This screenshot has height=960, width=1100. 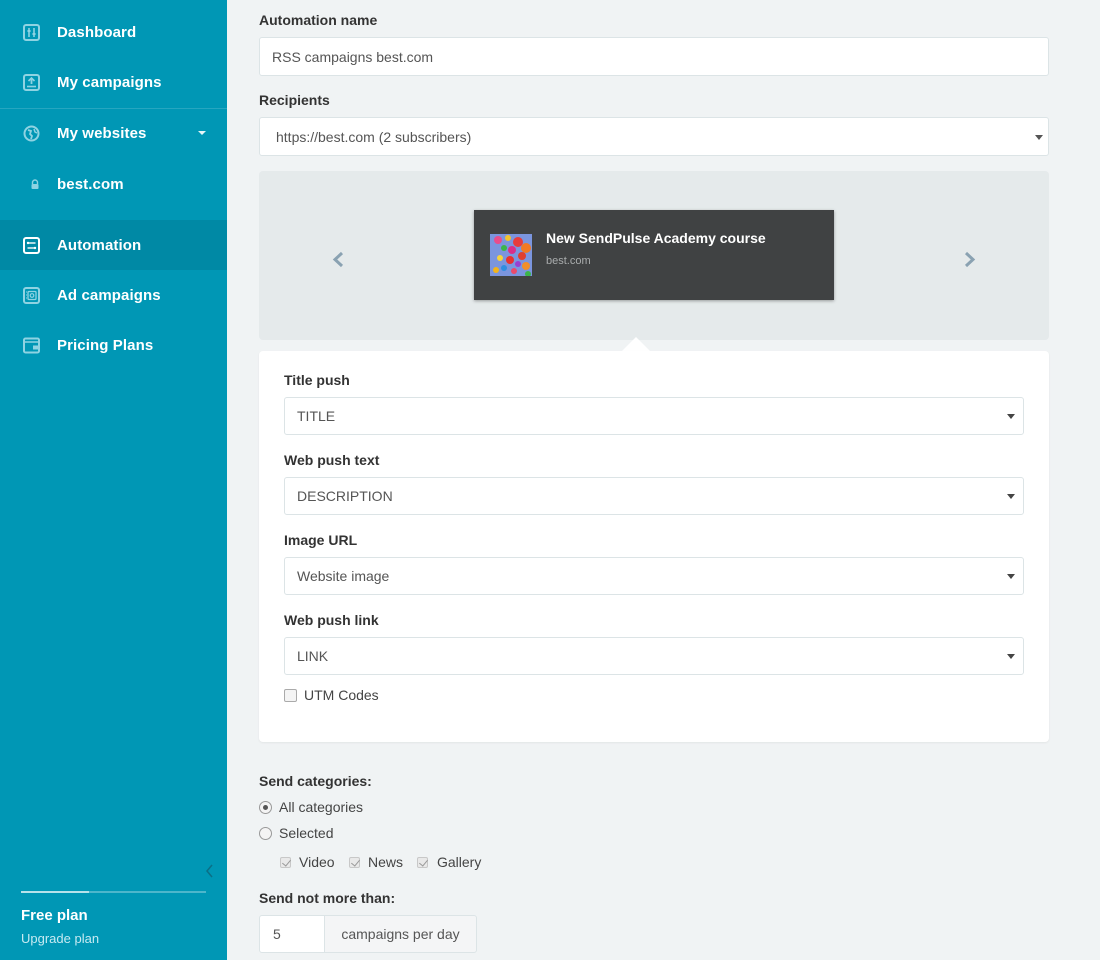 I want to click on wallet-icon, so click(x=31, y=345).